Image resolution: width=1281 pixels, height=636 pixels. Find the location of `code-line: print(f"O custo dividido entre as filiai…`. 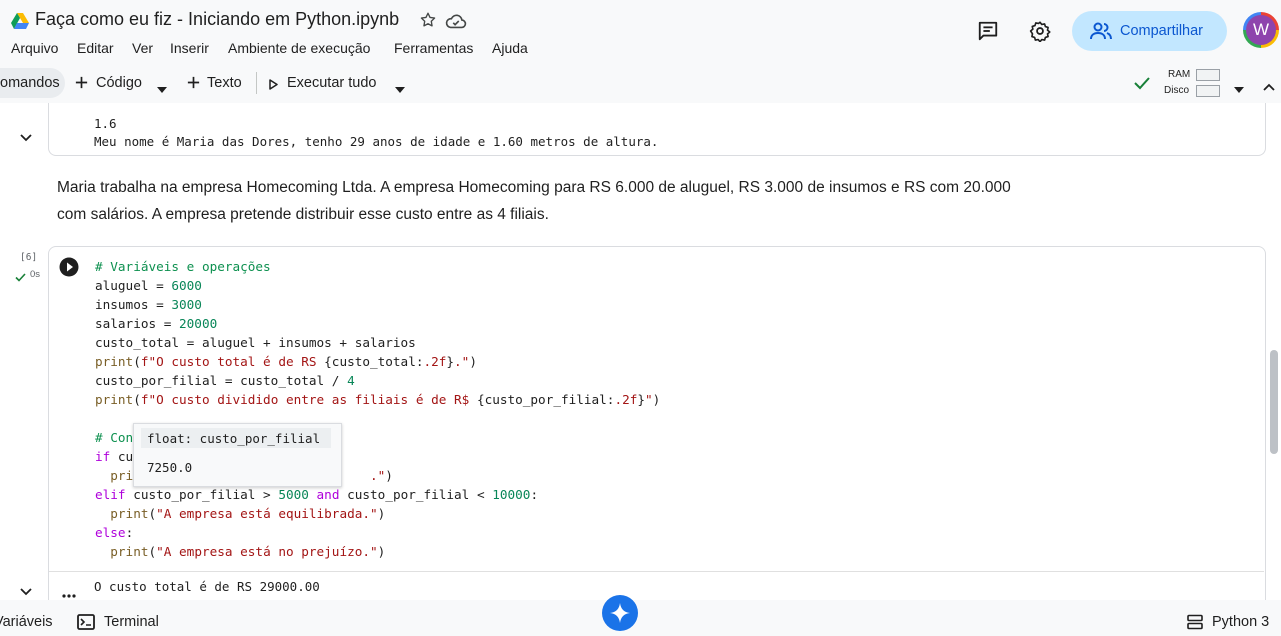

code-line: print(f"O custo dividido entre as filiai… is located at coordinates (377, 399).